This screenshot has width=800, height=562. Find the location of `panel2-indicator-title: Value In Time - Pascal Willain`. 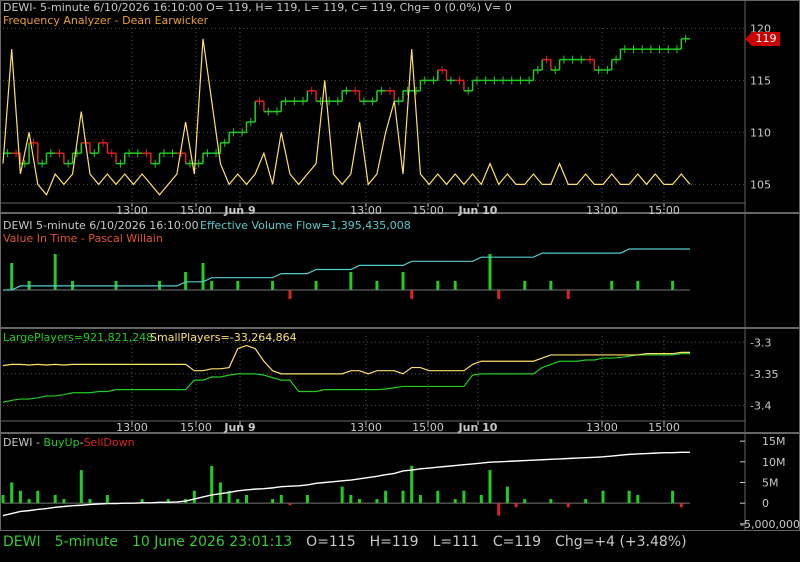

panel2-indicator-title: Value In Time - Pascal Willain is located at coordinates (83, 238).